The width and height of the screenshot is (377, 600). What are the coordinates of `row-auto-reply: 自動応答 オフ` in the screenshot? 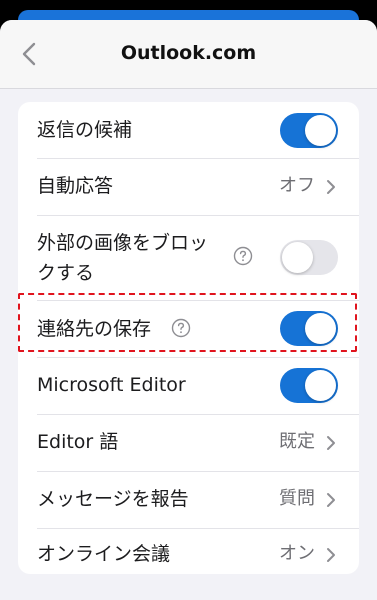 It's located at (188, 187).